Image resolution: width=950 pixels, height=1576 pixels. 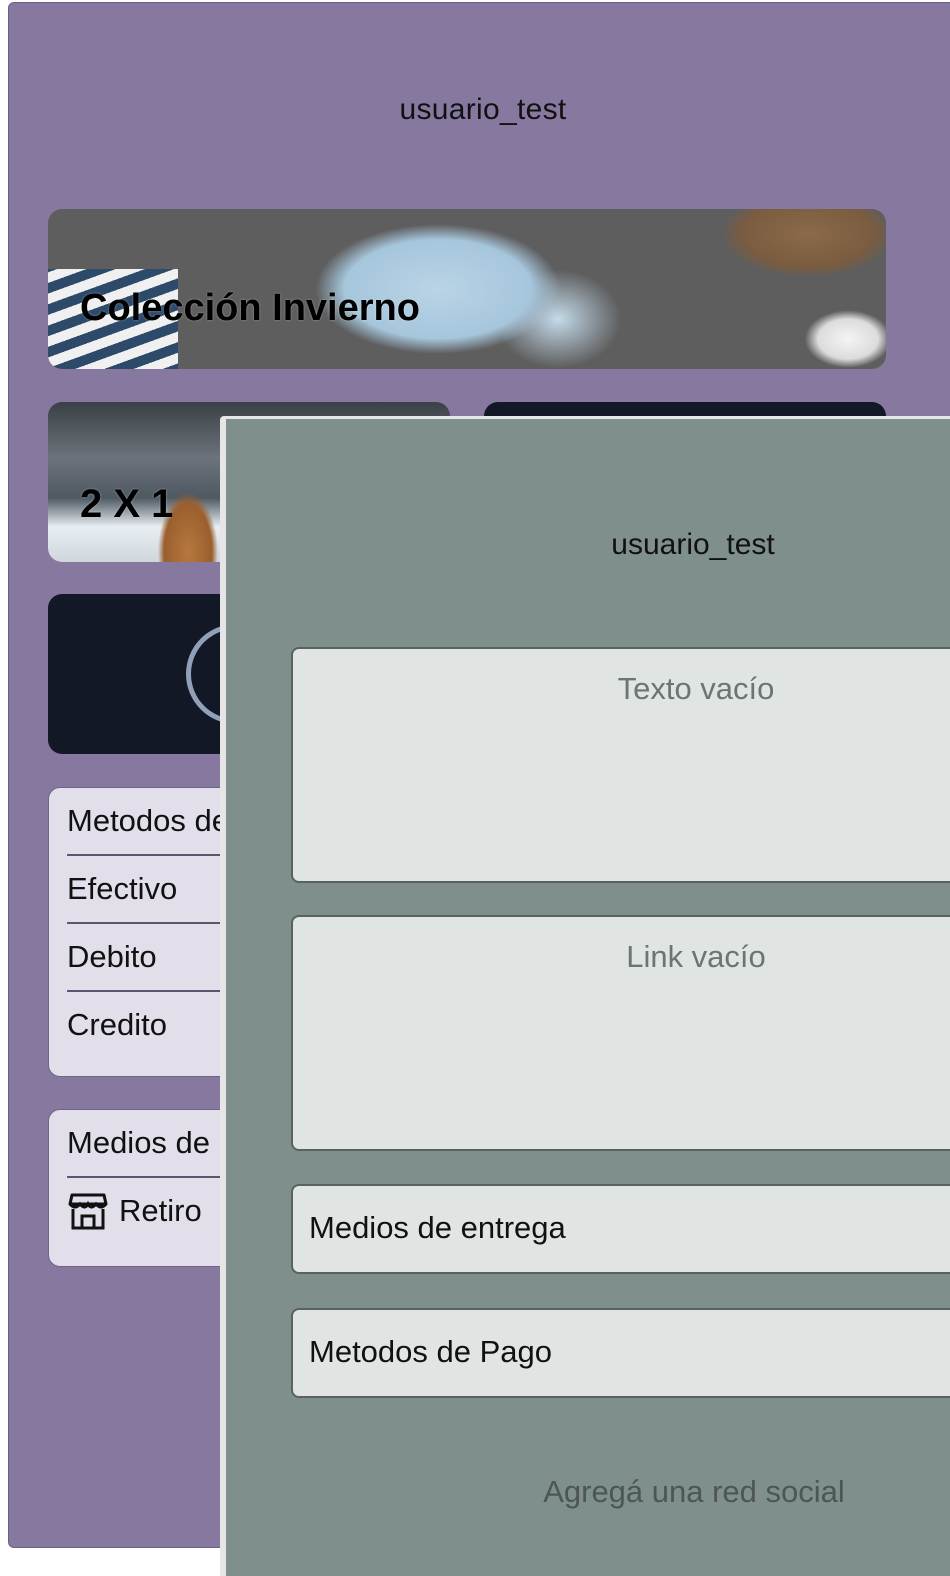 I want to click on delivery-method-label: Retiro, so click(x=160, y=1210).